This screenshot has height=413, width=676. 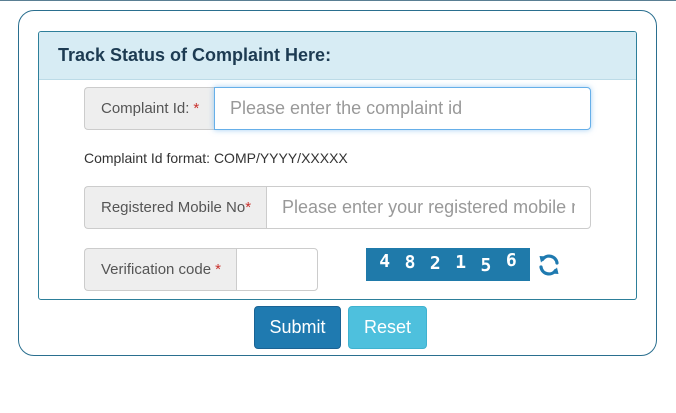 I want to click on captcha-digit: 2, so click(x=435, y=263).